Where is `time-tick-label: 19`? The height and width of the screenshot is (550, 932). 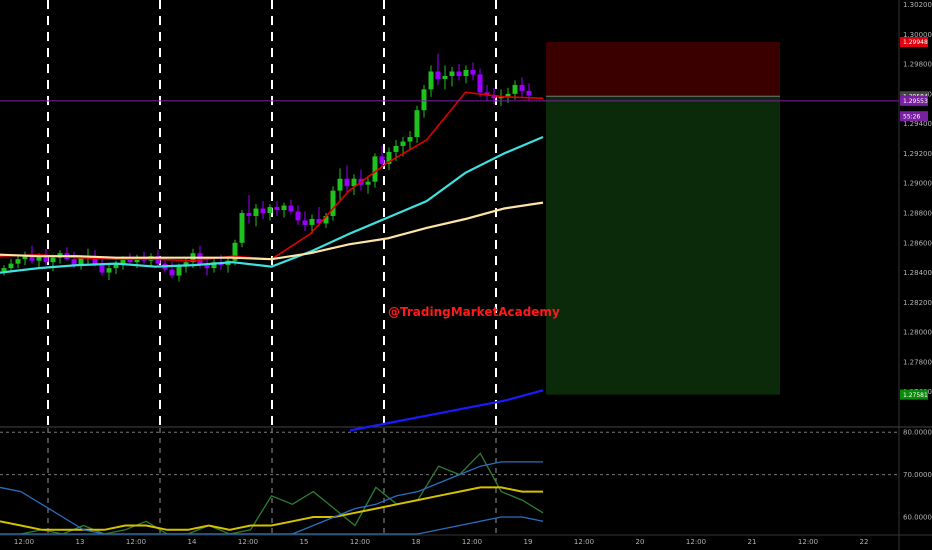 time-tick-label: 19 is located at coordinates (528, 542).